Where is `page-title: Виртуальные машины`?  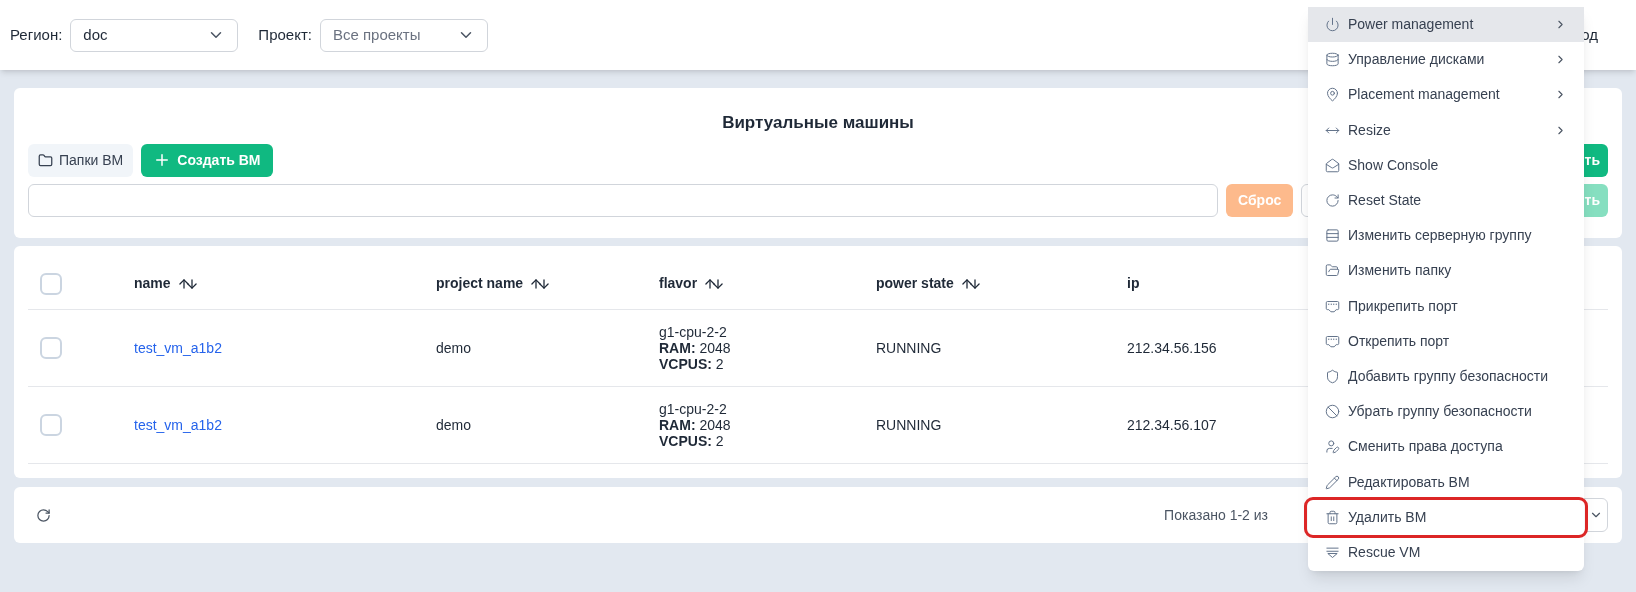
page-title: Виртуальные машины is located at coordinates (818, 123).